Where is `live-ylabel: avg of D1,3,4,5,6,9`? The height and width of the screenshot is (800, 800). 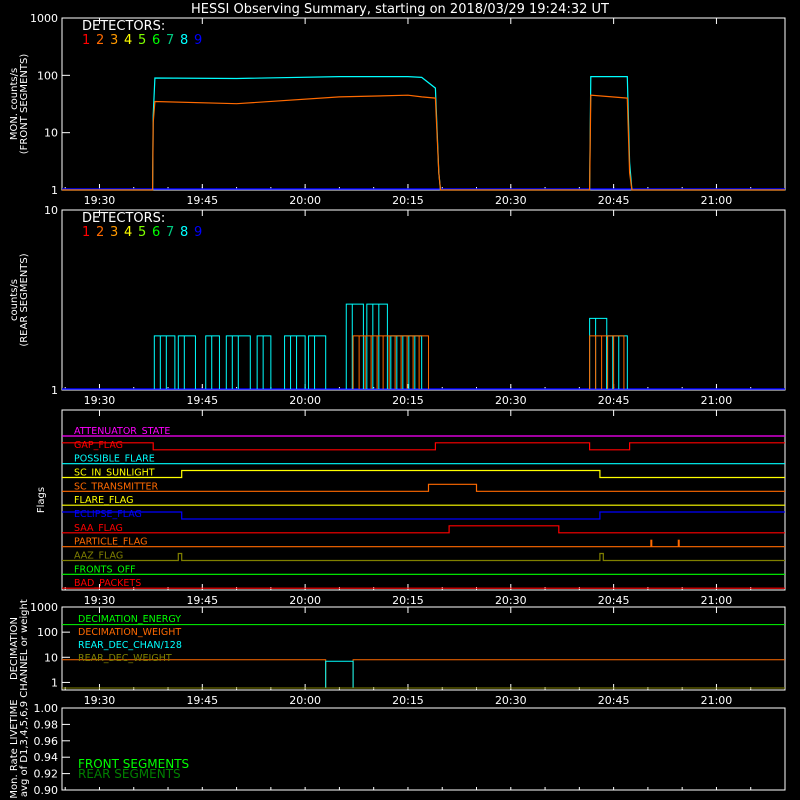
live-ylabel: avg of D1,3,4,5,6,9 is located at coordinates (24, 749).